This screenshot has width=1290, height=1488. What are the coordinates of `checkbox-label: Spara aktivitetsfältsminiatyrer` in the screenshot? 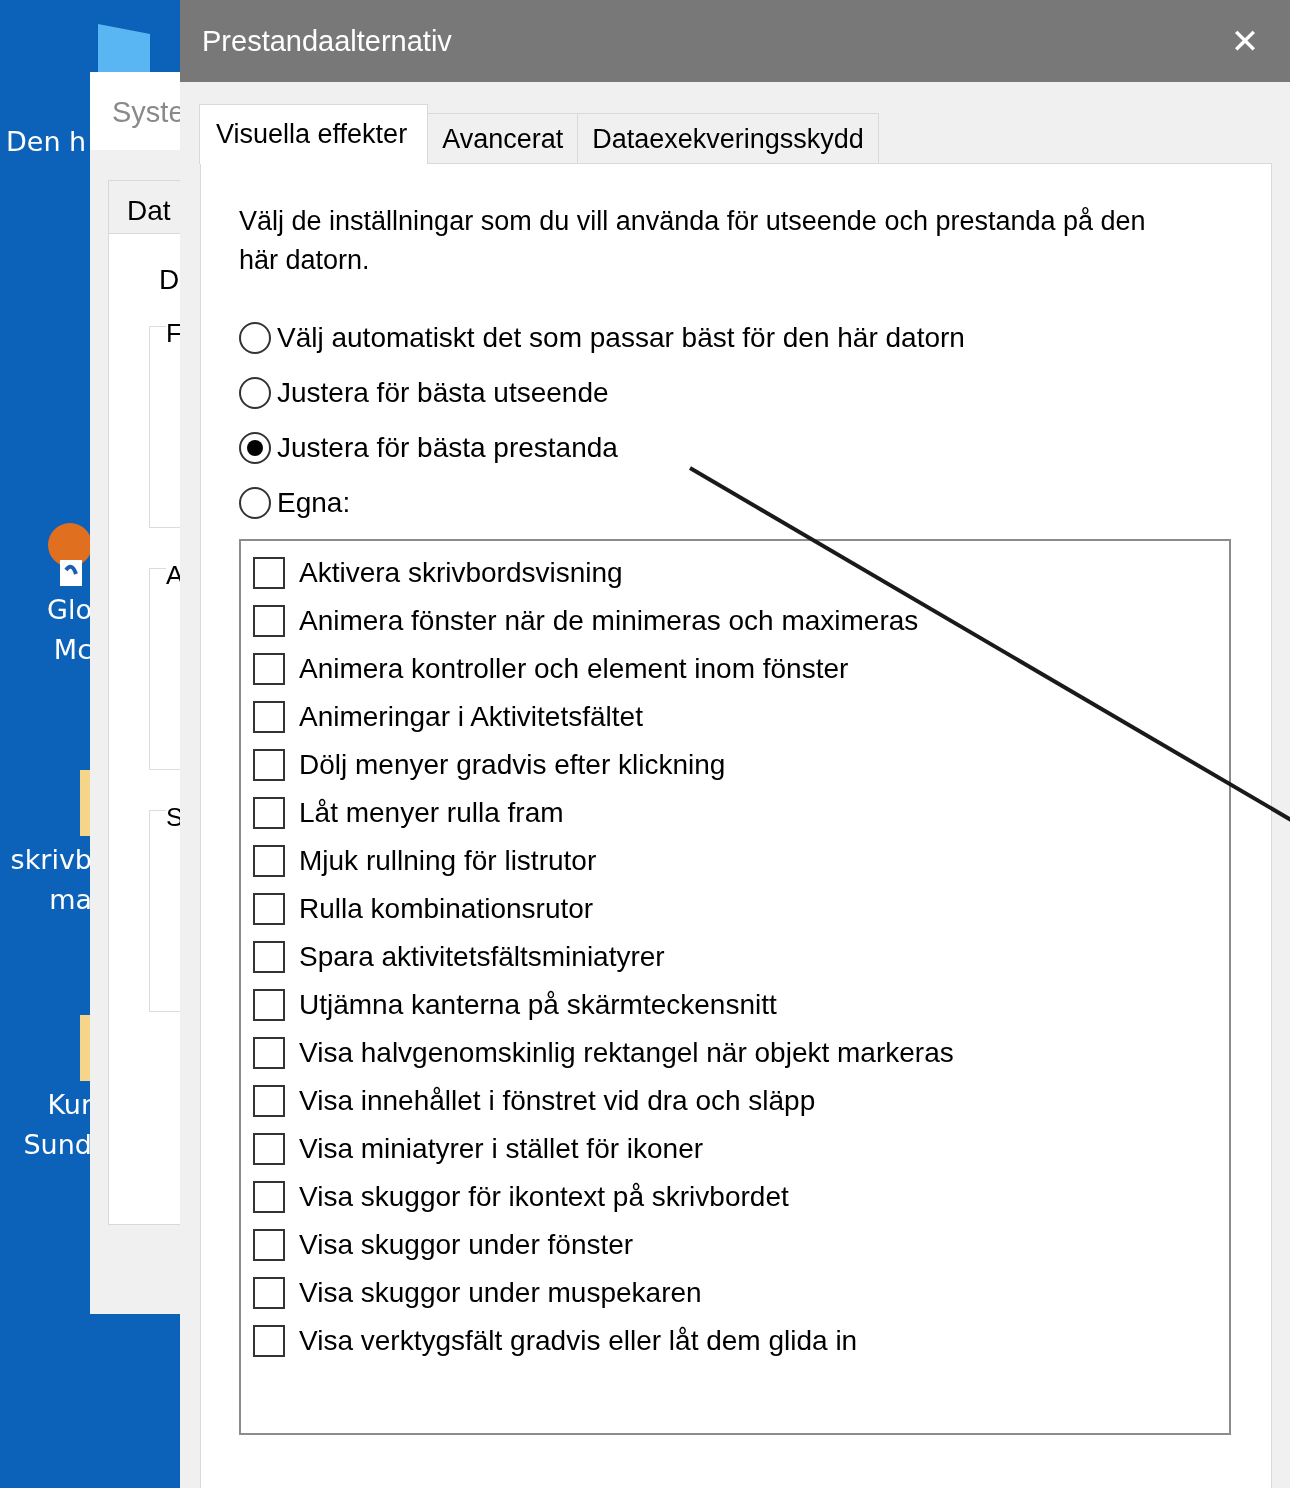 It's located at (482, 957).